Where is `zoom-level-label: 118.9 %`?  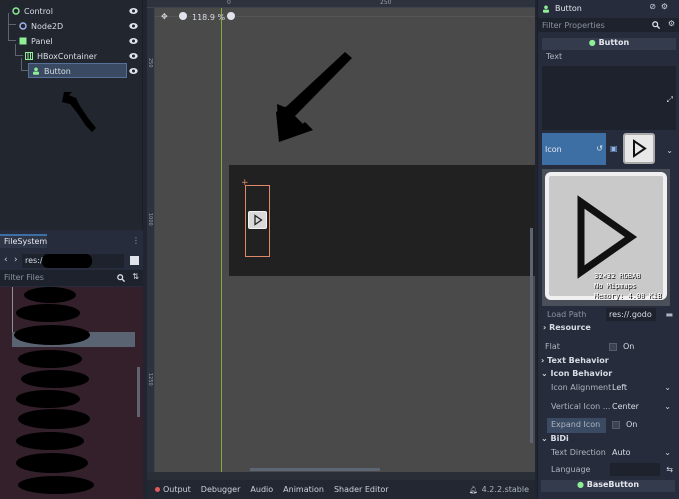 zoom-level-label: 118.9 % is located at coordinates (208, 17).